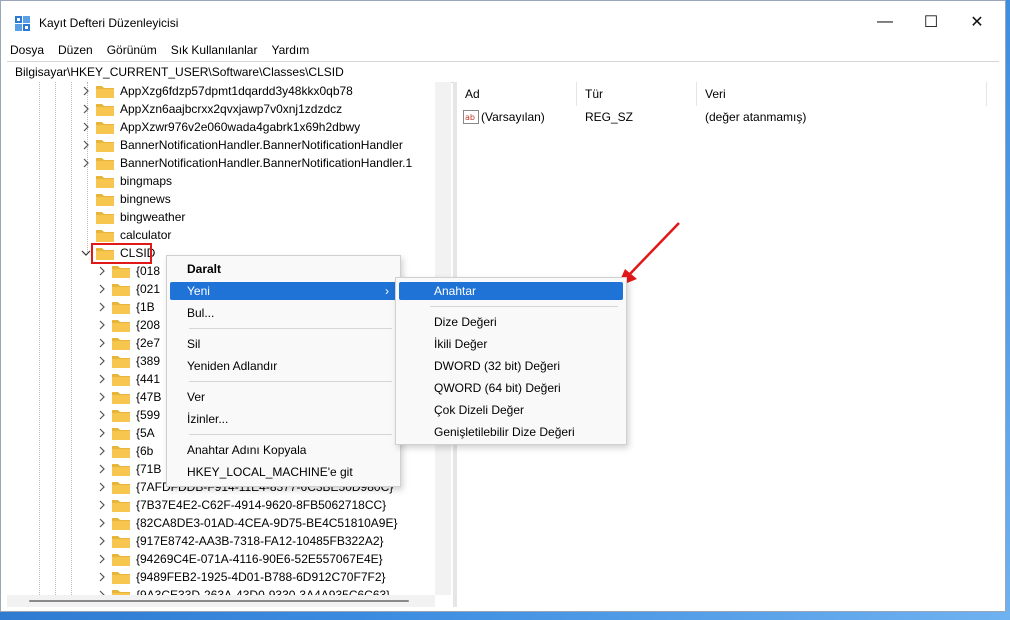  Describe the element at coordinates (885, 22) in the screenshot. I see `minimize-button: —` at that location.